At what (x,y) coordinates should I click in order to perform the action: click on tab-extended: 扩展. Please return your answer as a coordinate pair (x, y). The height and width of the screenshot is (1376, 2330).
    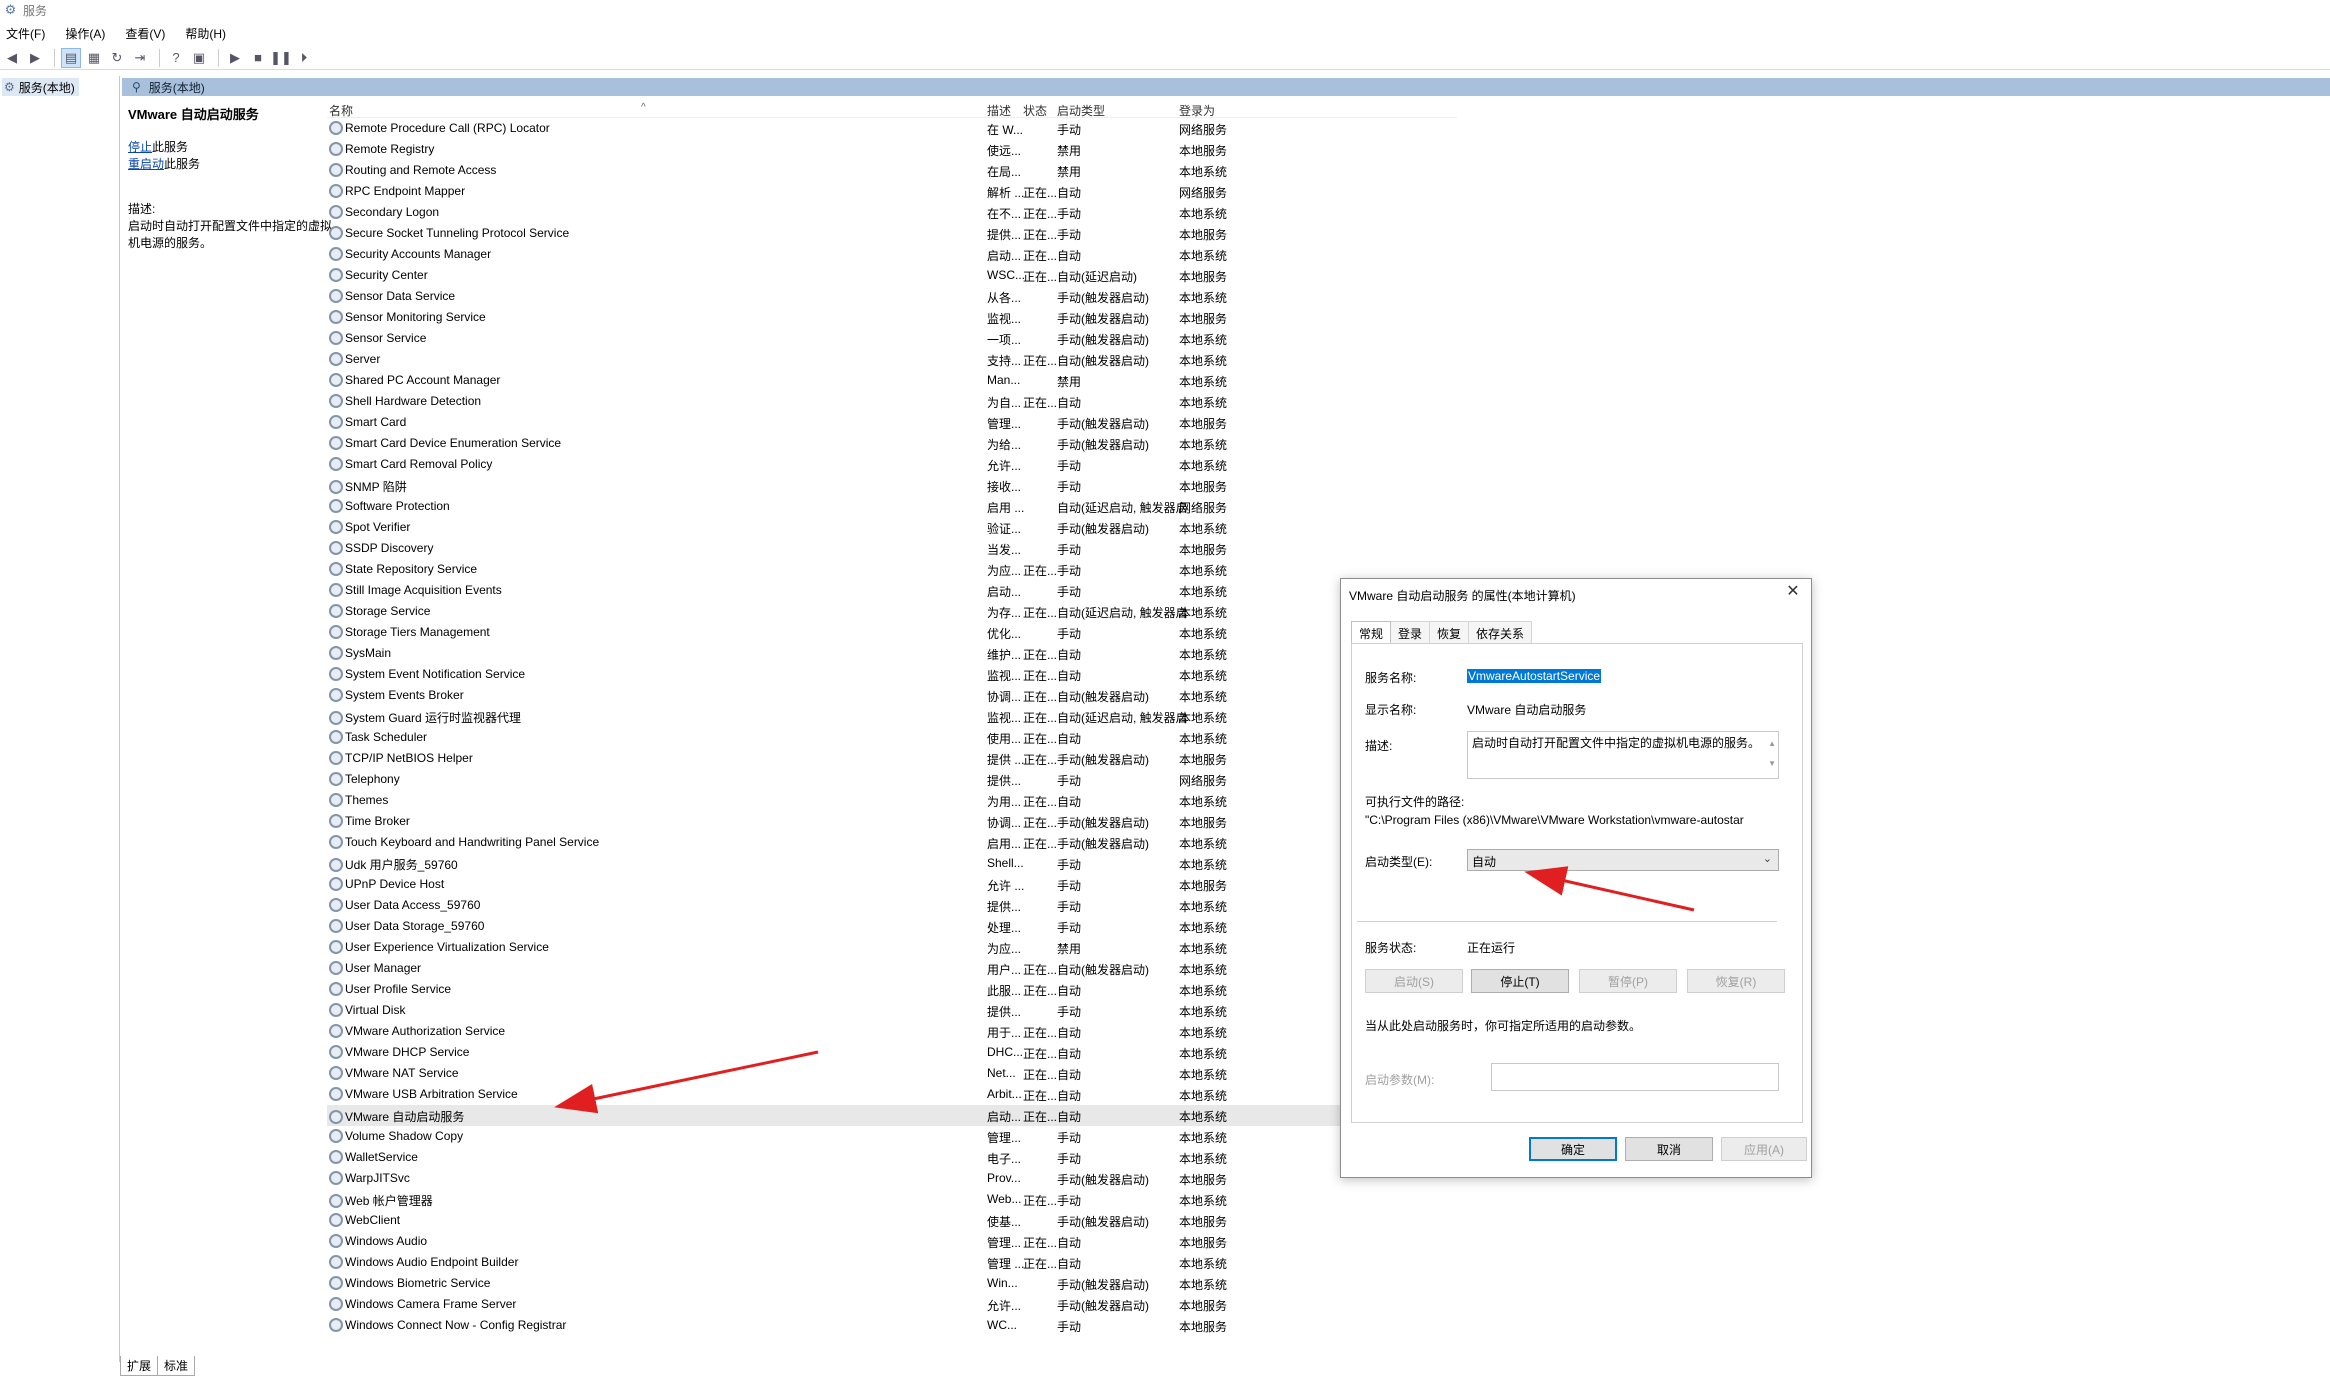
    Looking at the image, I should click on (139, 1366).